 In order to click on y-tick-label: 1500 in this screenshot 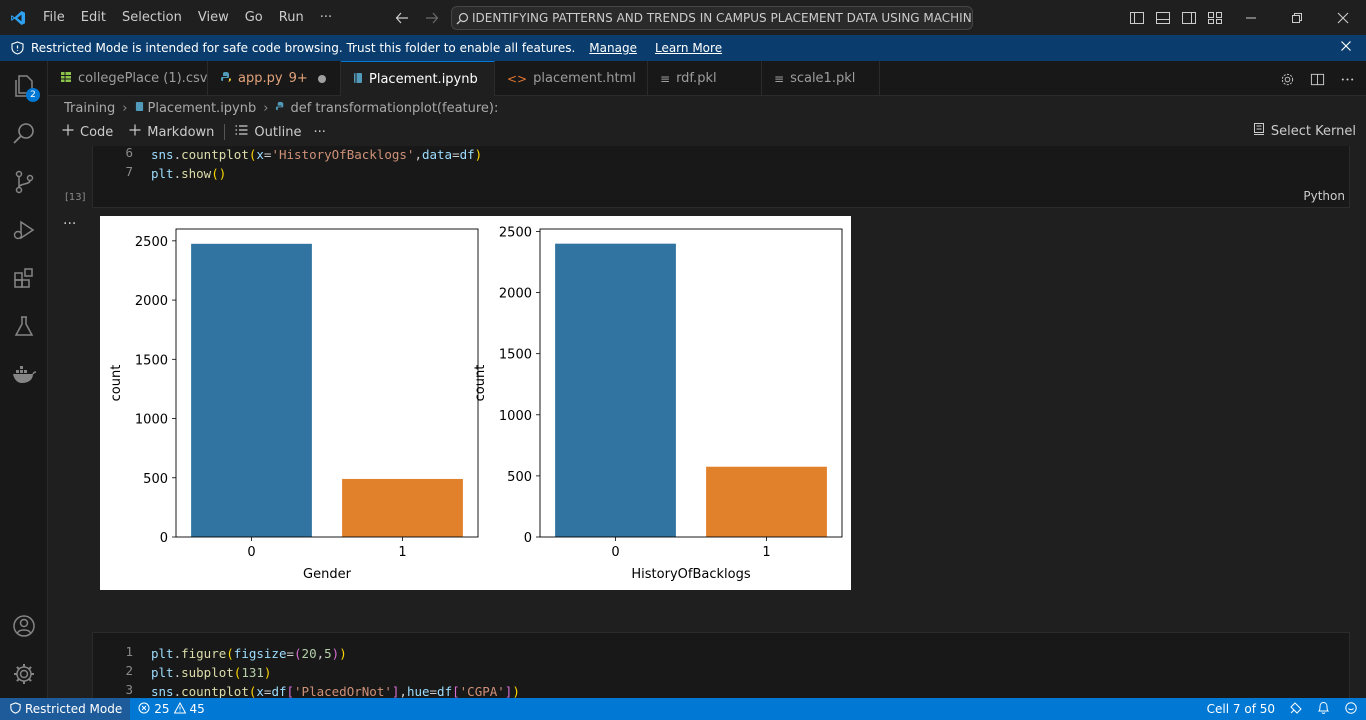, I will do `click(151, 360)`.